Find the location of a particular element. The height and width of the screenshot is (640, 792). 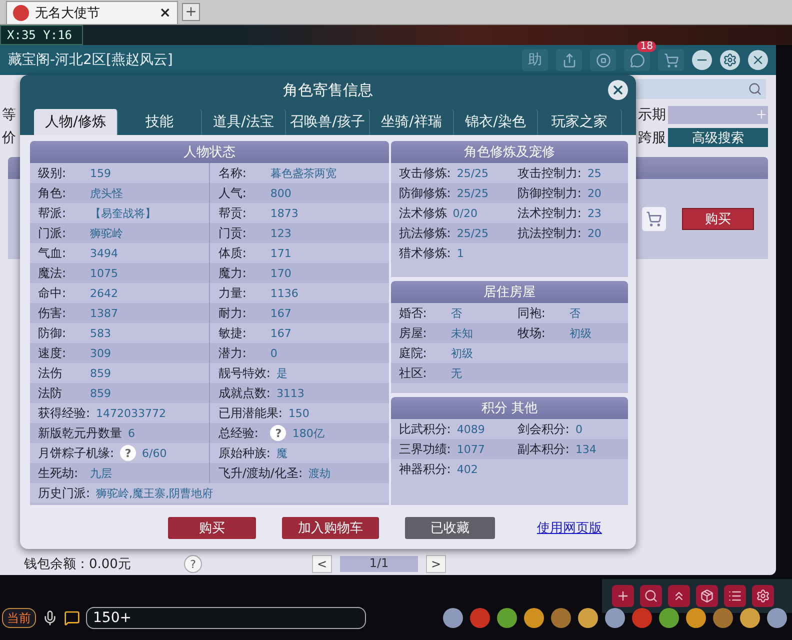

field-value: 未知 is located at coordinates (461, 333).